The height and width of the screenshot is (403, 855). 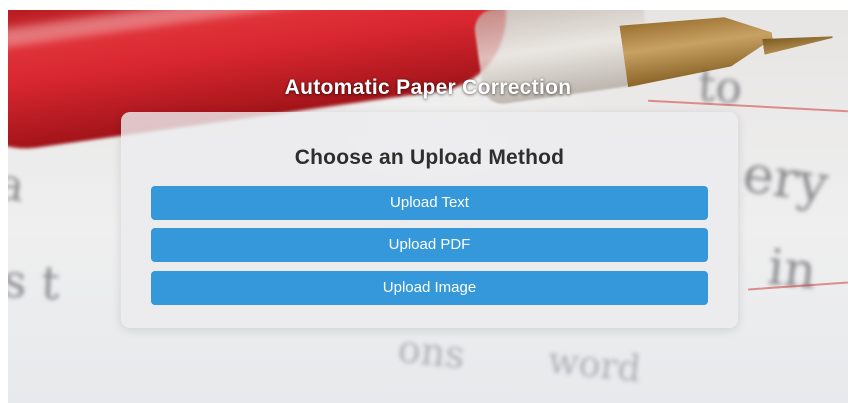 I want to click on upload-text-button: Upload Text, so click(x=429, y=203).